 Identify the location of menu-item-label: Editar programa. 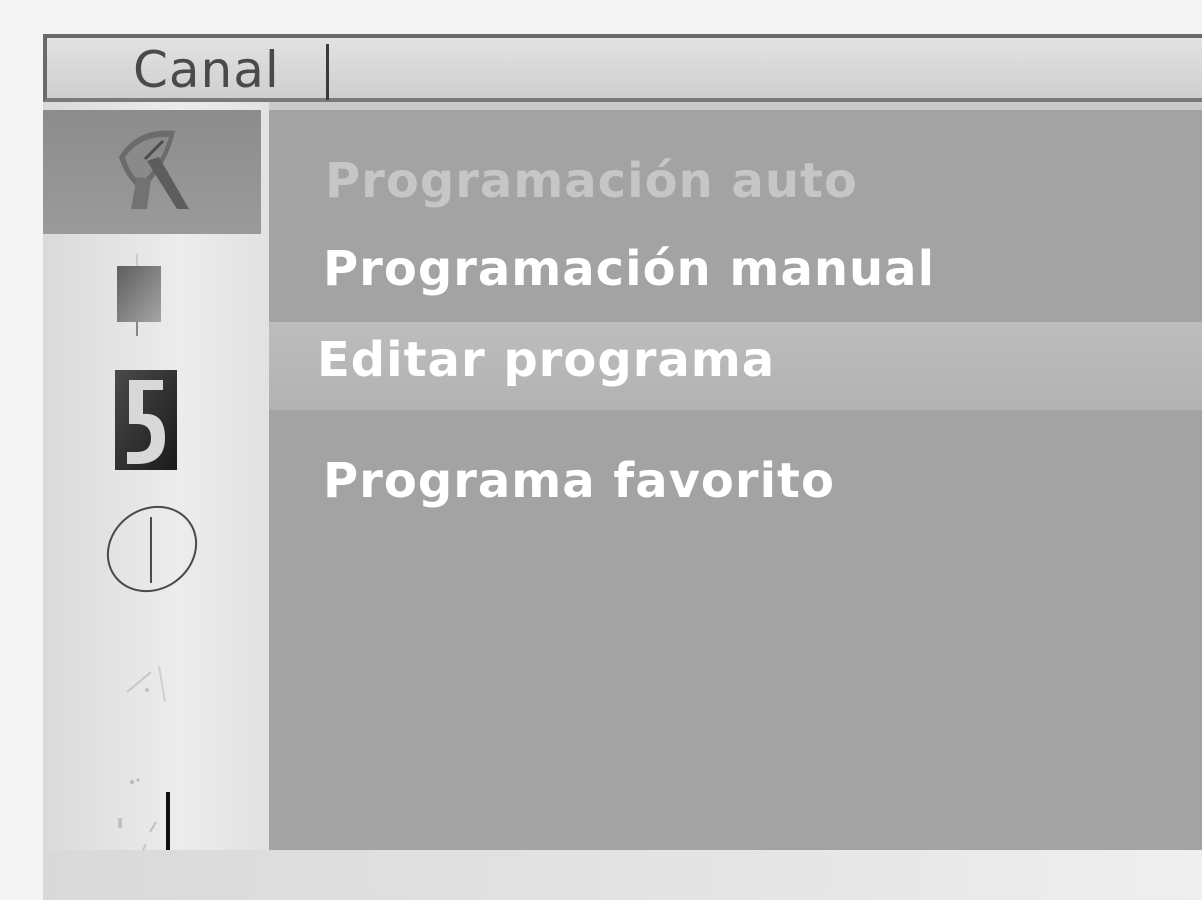
(546, 360).